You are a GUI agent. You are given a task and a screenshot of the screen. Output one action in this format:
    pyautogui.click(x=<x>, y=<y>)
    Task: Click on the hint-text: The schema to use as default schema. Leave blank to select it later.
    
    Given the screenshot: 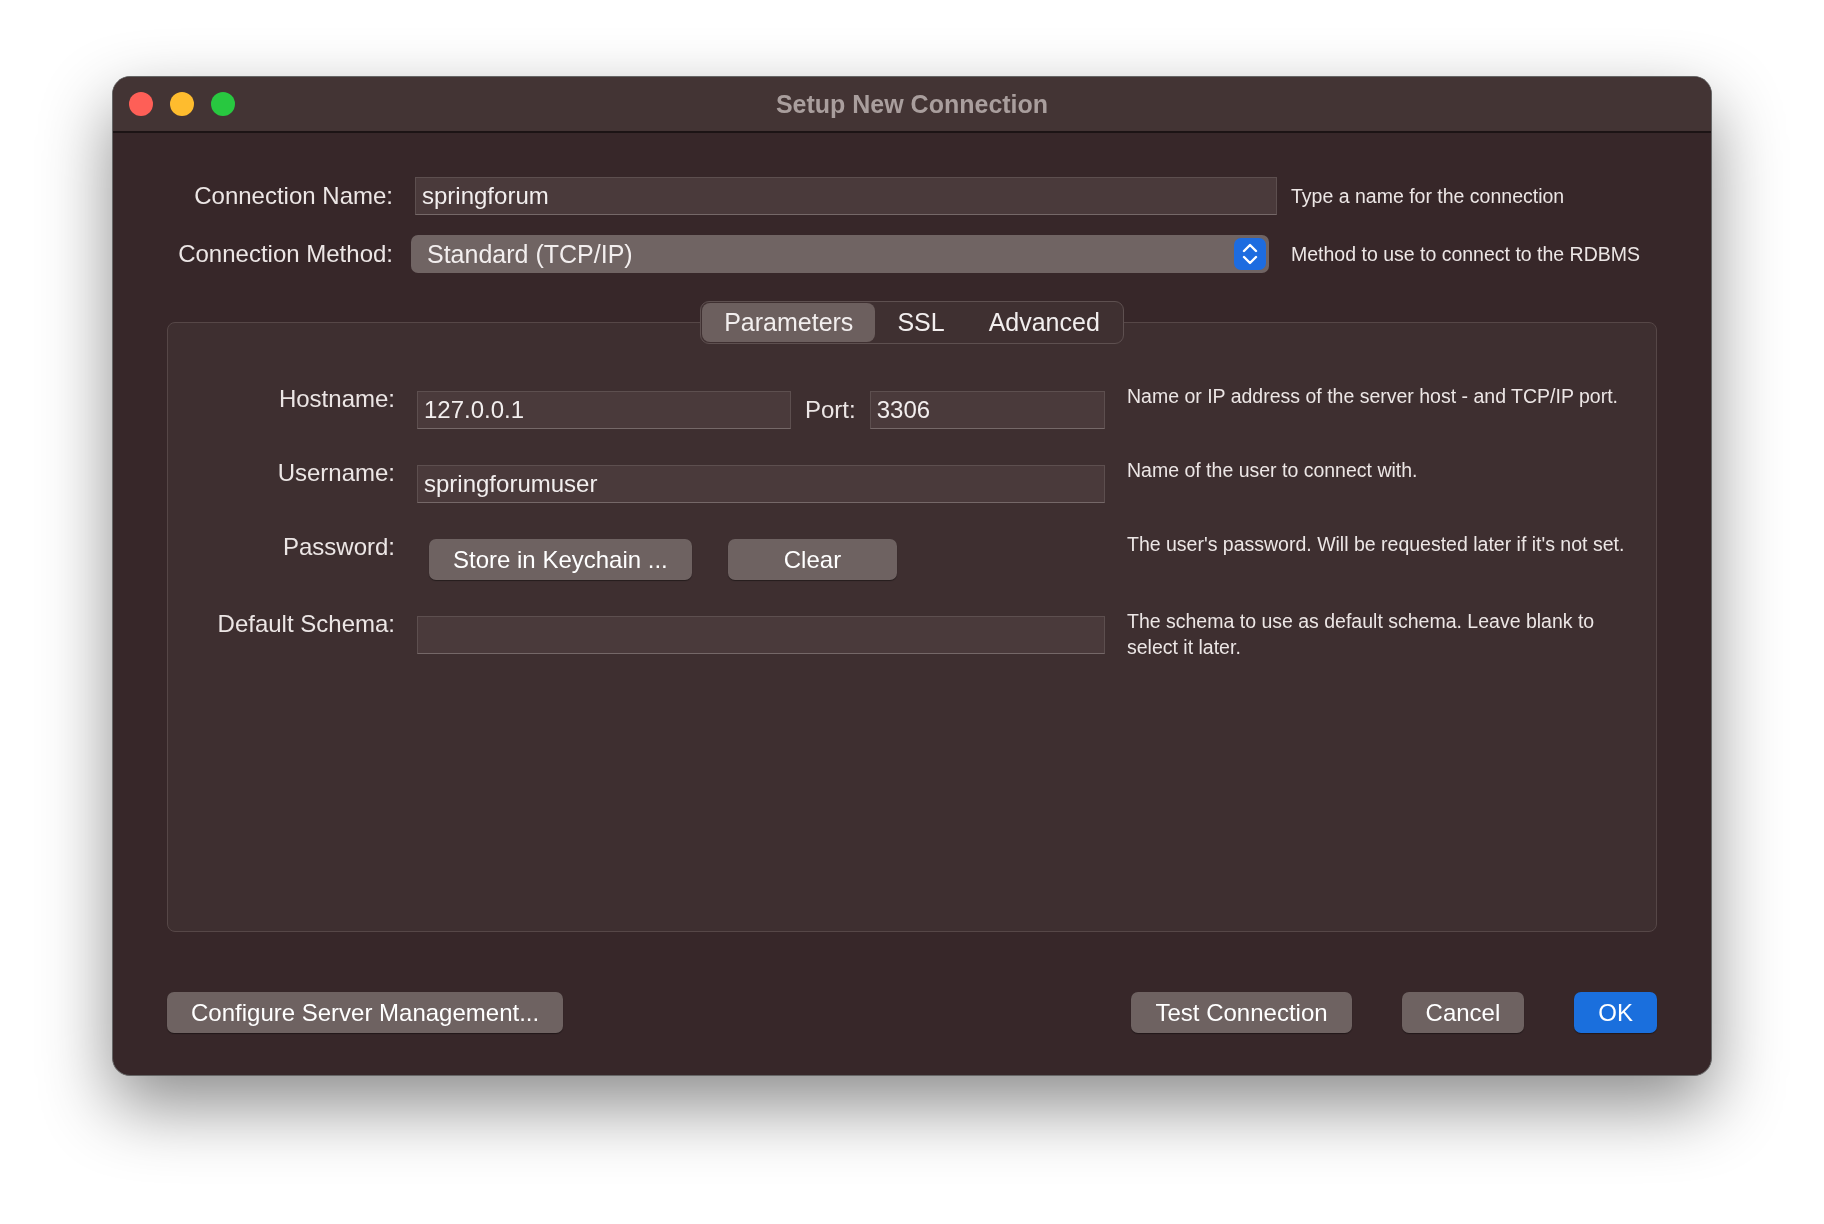 What is the action you would take?
    pyautogui.click(x=1361, y=634)
    